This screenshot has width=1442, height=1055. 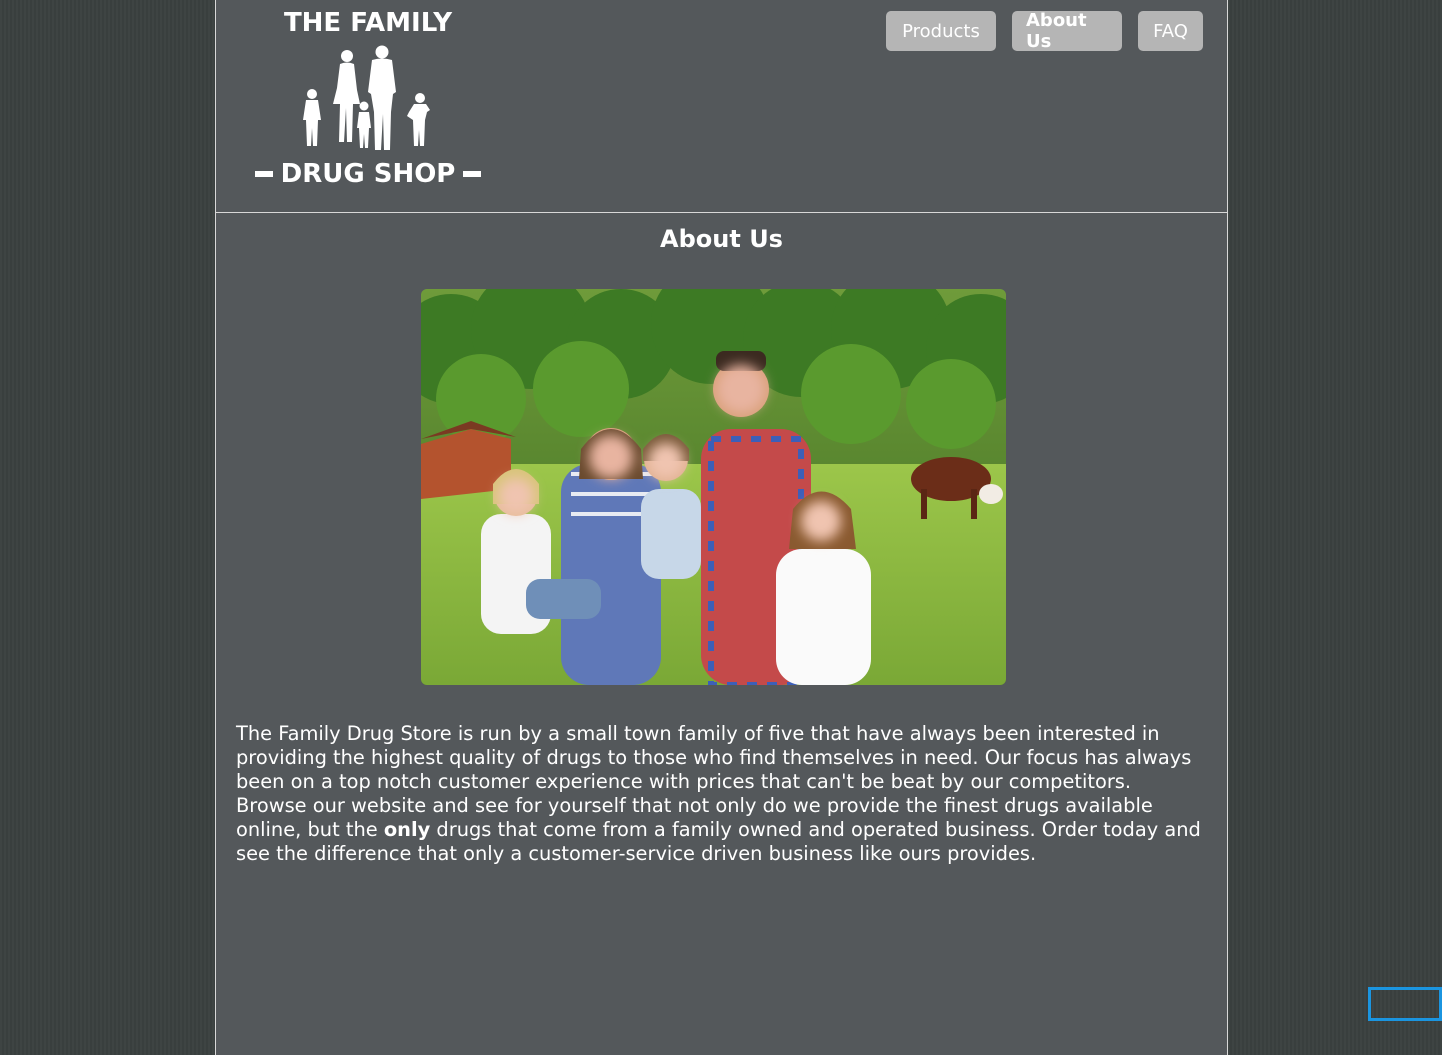 I want to click on nav-faq-button: FAQ, so click(x=1170, y=31).